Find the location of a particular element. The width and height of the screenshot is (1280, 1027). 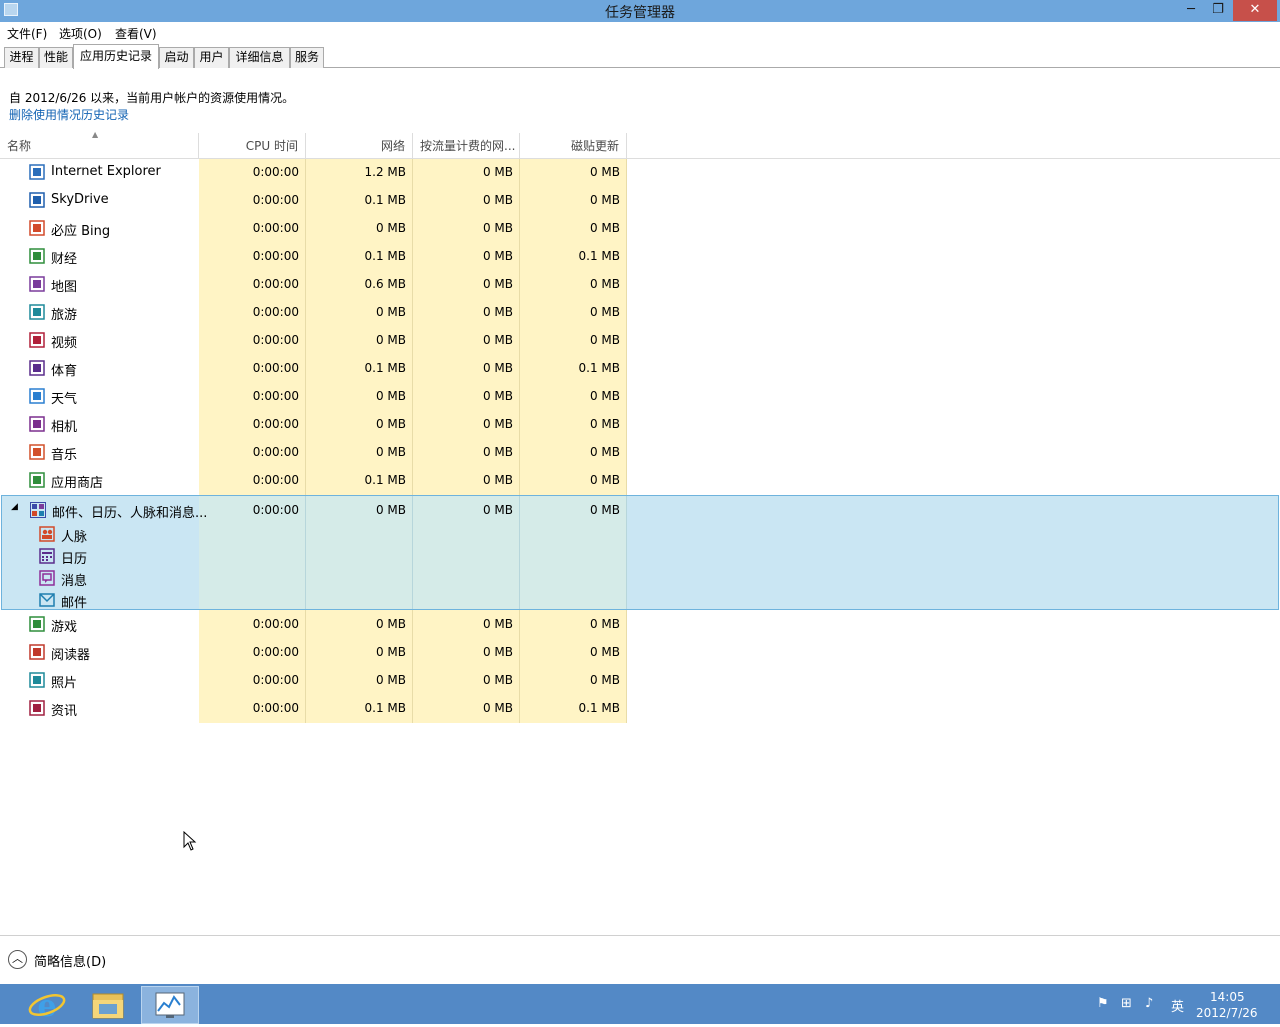

column-header-network: 网络 is located at coordinates (359, 146).